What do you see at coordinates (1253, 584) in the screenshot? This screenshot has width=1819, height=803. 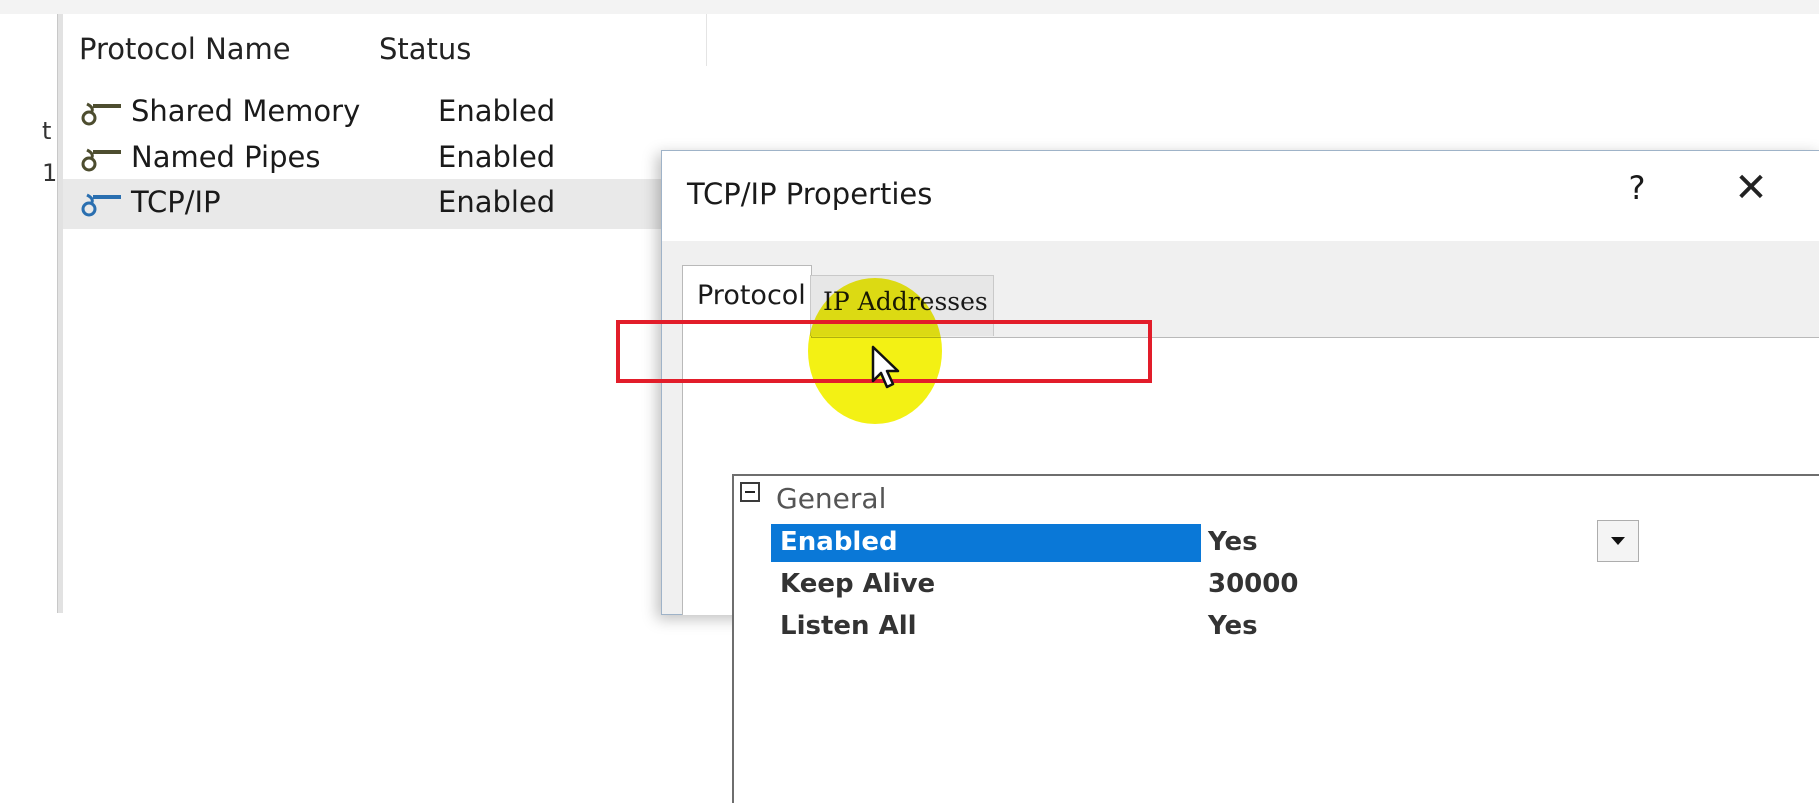 I see `property-value-keep-alive: 30000` at bounding box center [1253, 584].